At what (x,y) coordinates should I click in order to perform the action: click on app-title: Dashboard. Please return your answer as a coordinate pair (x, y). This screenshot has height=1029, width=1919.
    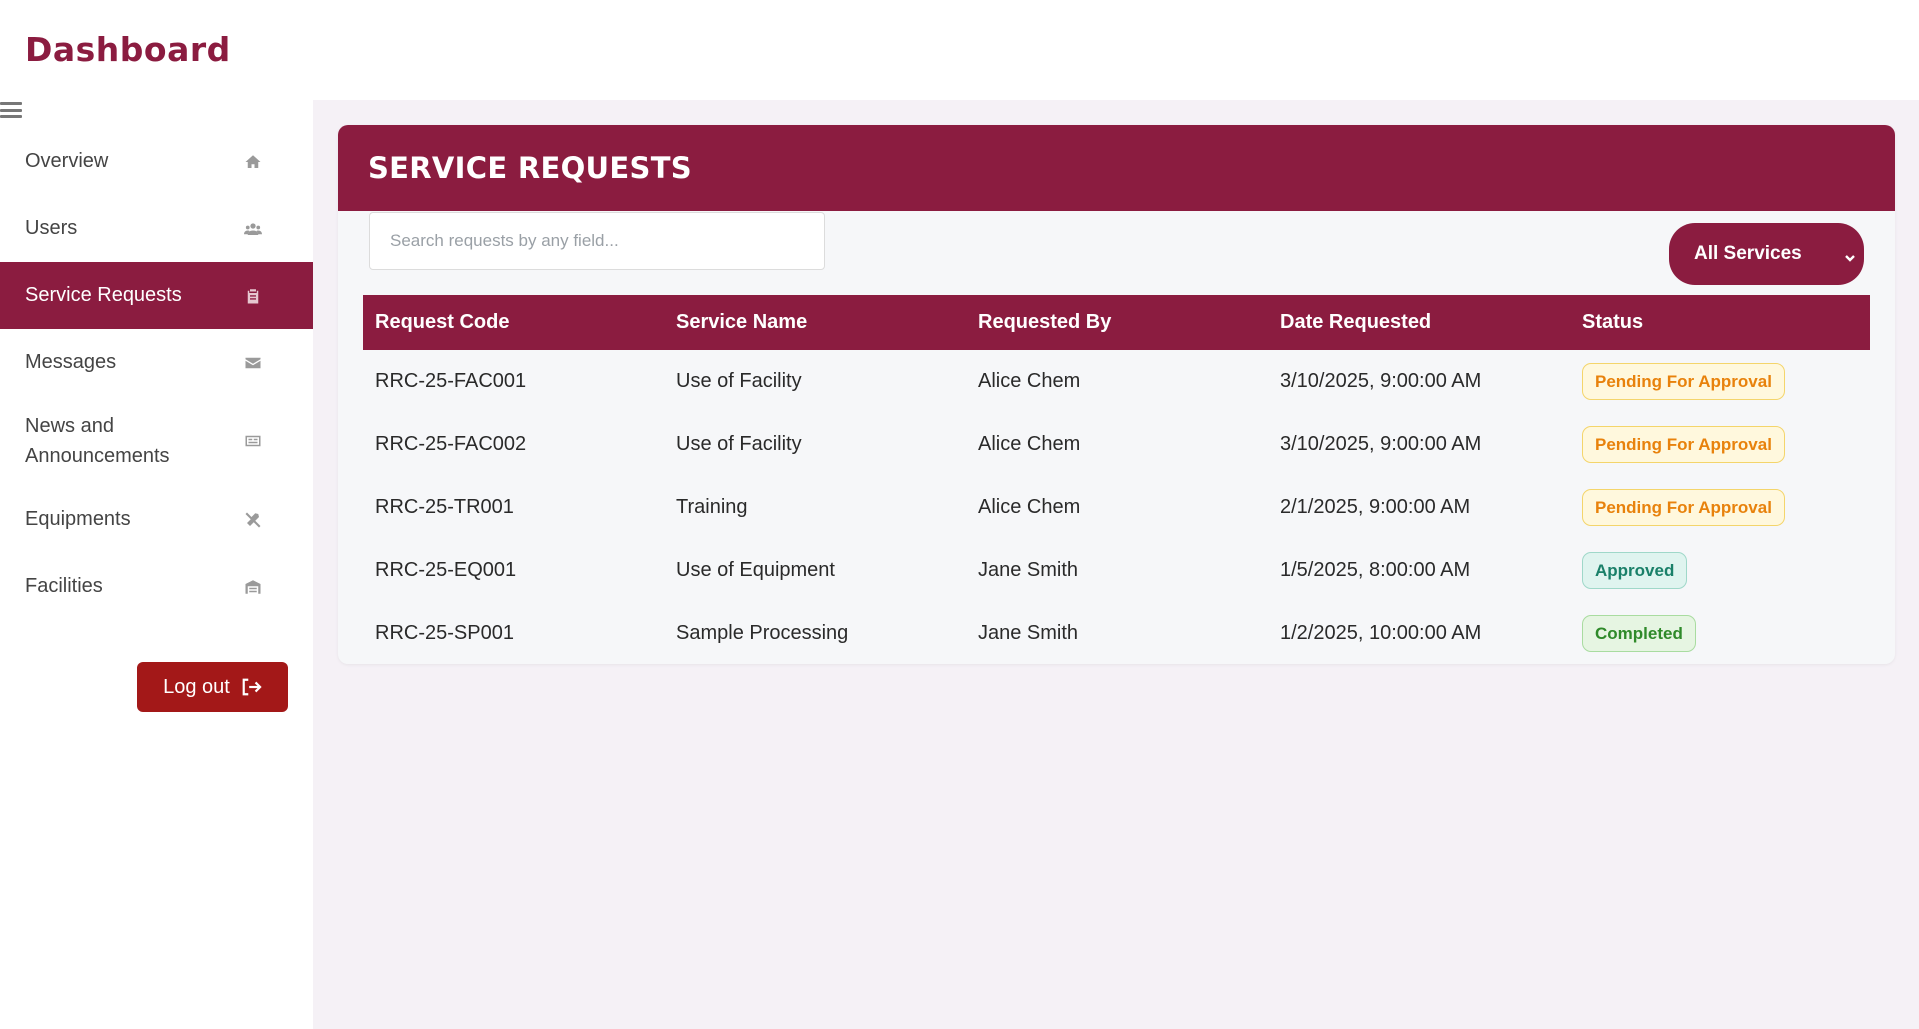
    Looking at the image, I should click on (128, 49).